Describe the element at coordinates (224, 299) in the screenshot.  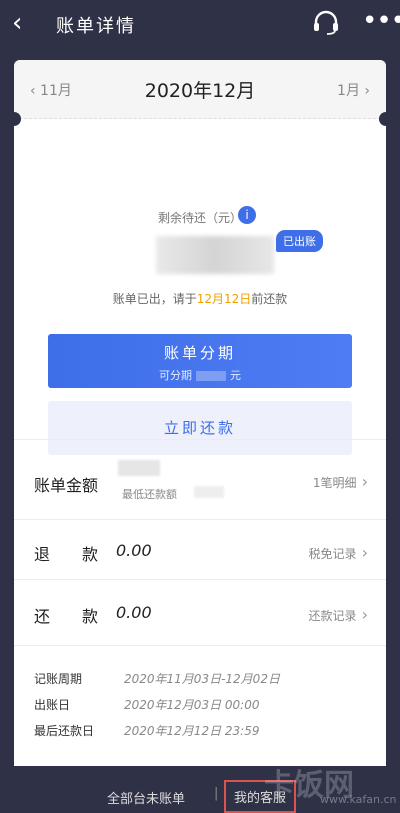
I see `due-date: 12月12日` at that location.